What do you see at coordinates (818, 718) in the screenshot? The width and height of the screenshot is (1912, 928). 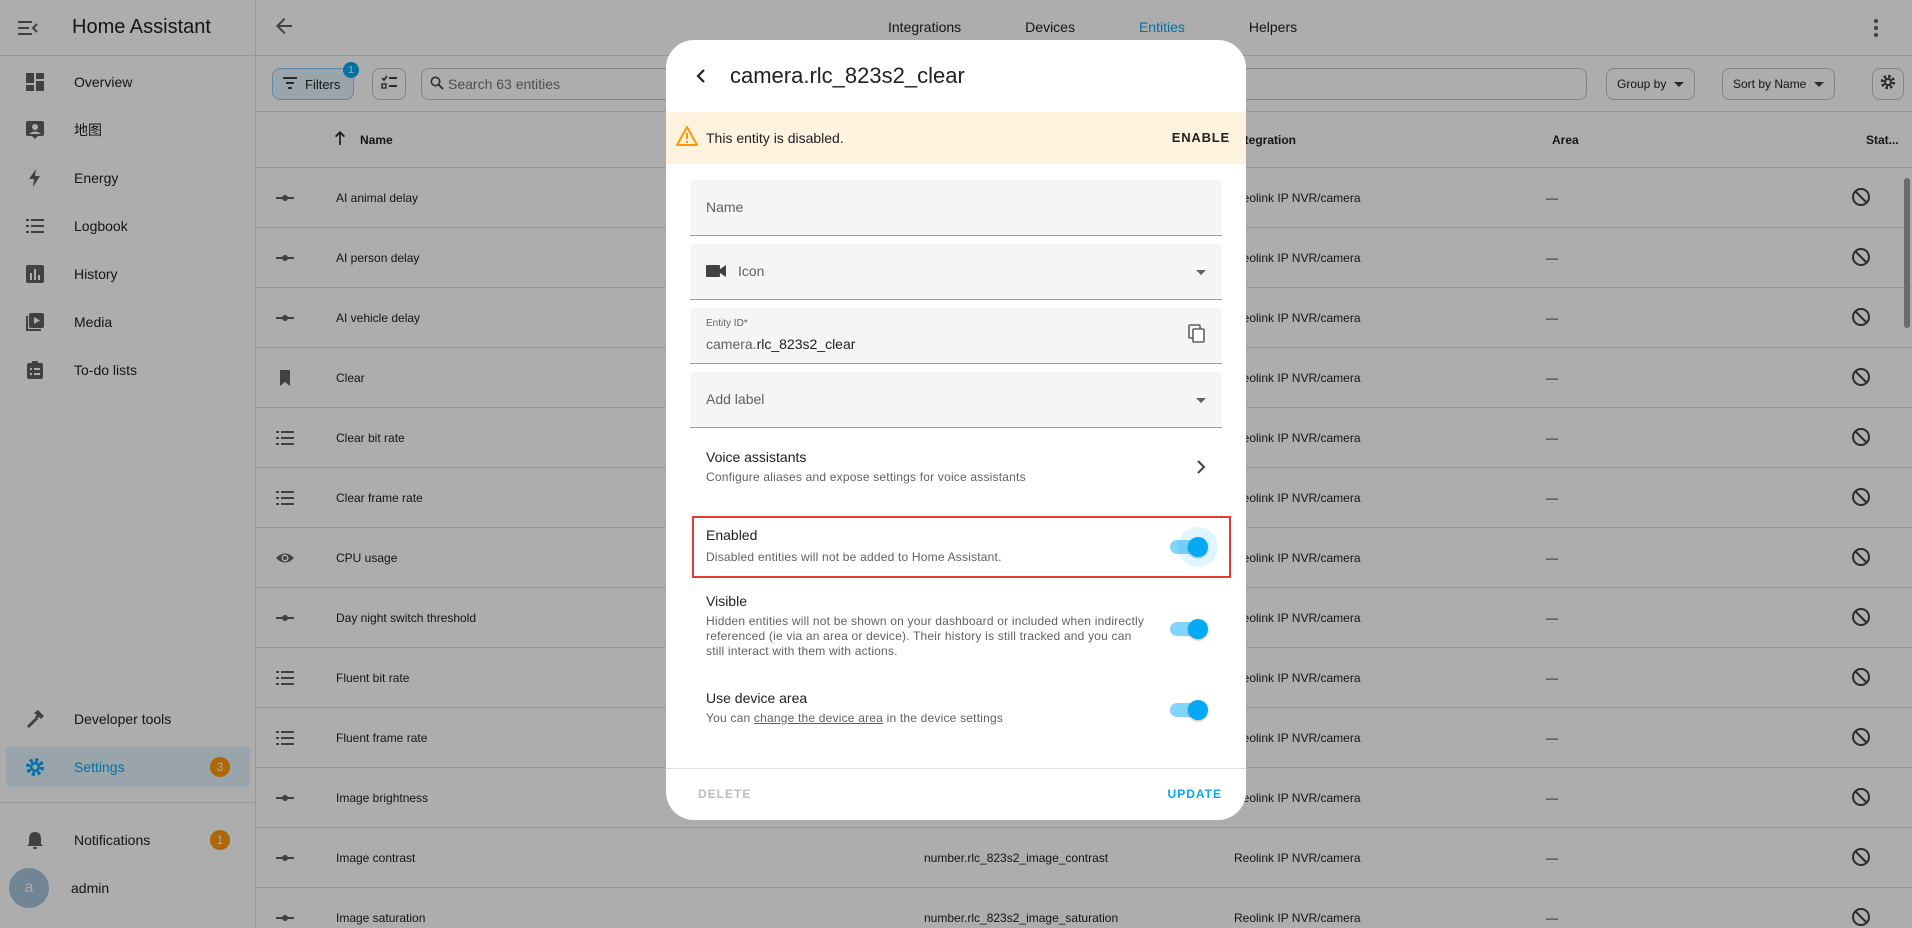 I see `change-device-area-link: change the device area` at bounding box center [818, 718].